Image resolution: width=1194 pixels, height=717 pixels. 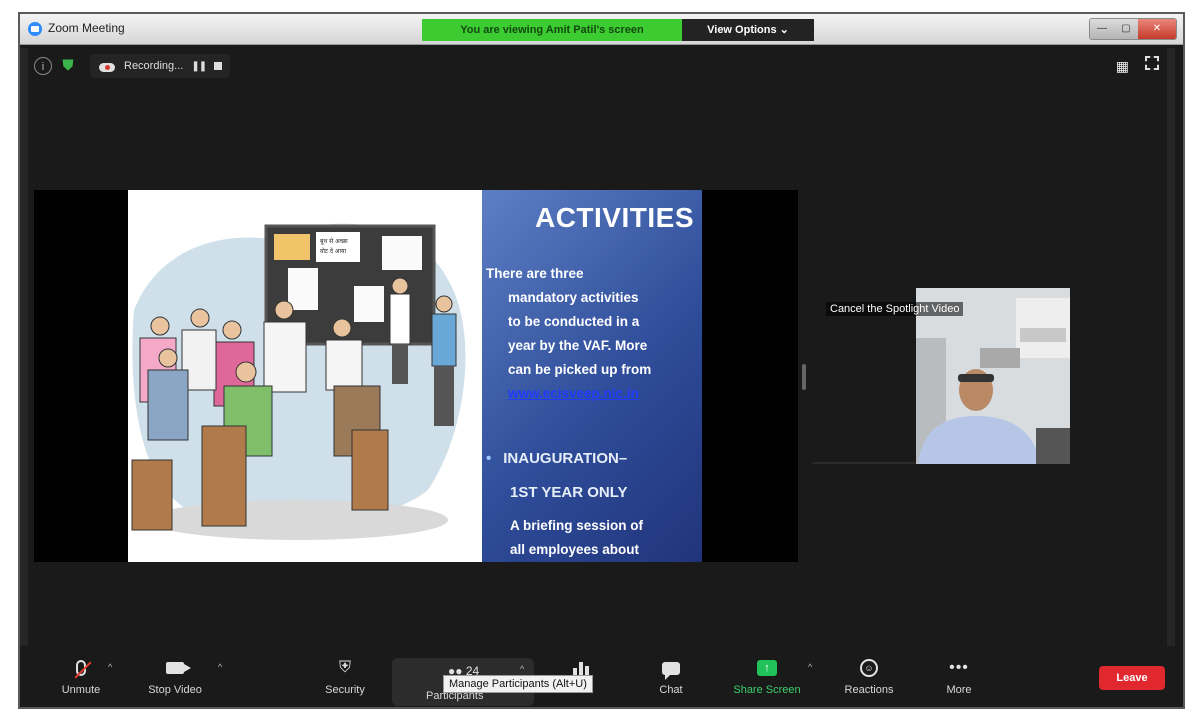 I want to click on share-options-chevron-icon: ^, so click(x=810, y=667).